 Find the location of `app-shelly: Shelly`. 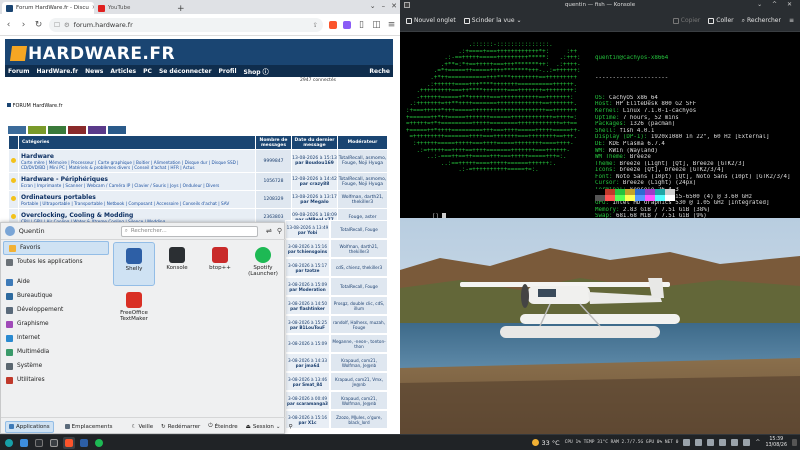

app-shelly: Shelly is located at coordinates (134, 264).